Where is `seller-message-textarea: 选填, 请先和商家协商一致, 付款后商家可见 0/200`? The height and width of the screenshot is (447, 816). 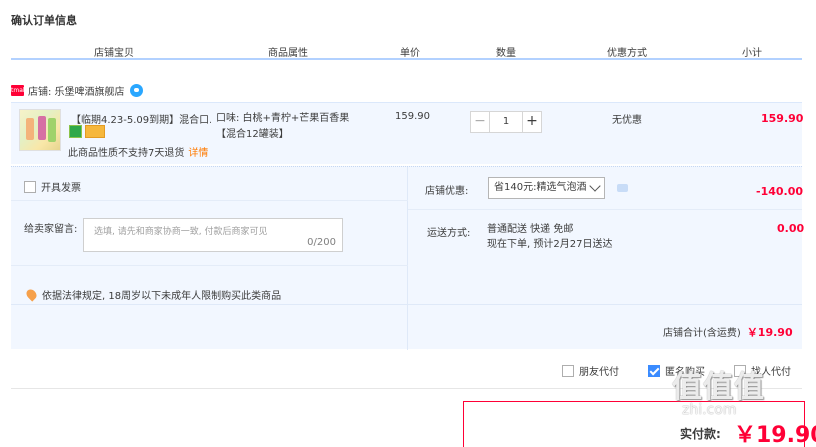 seller-message-textarea: 选填, 请先和商家协商一致, 付款后商家可见 0/200 is located at coordinates (213, 235).